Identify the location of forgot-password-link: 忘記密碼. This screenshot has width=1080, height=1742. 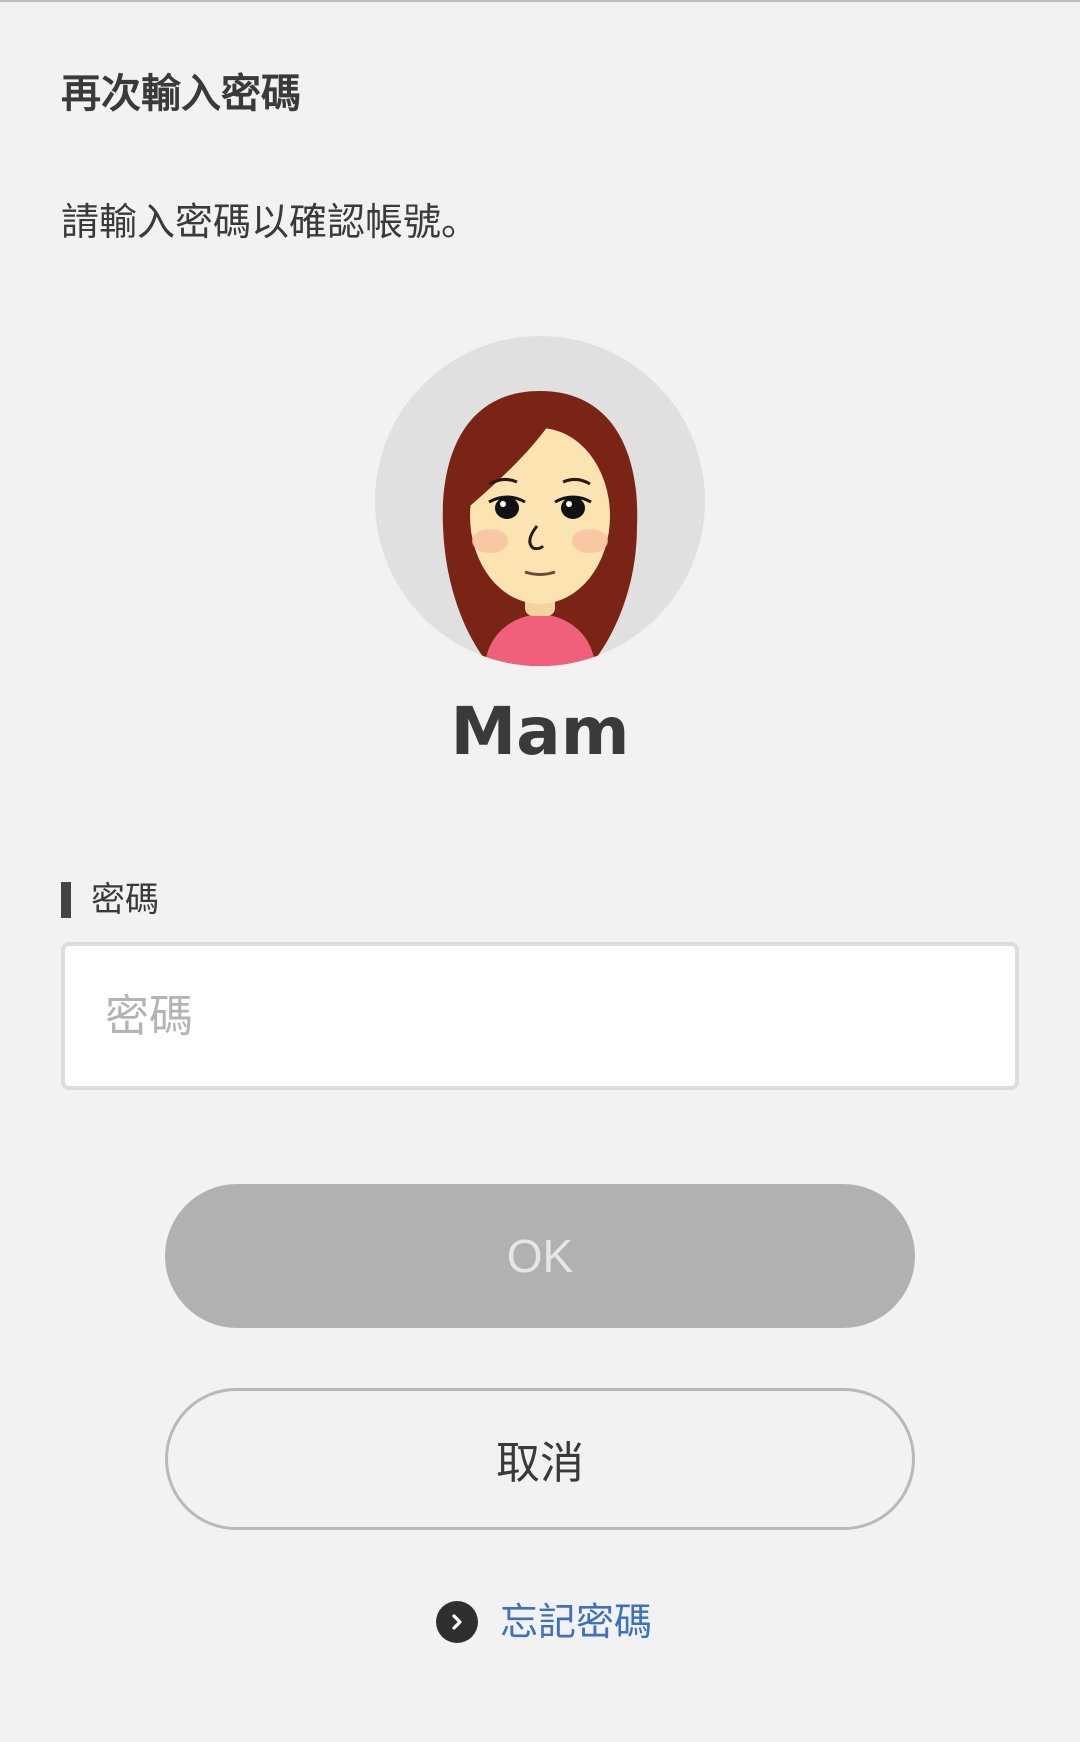
(544, 1622).